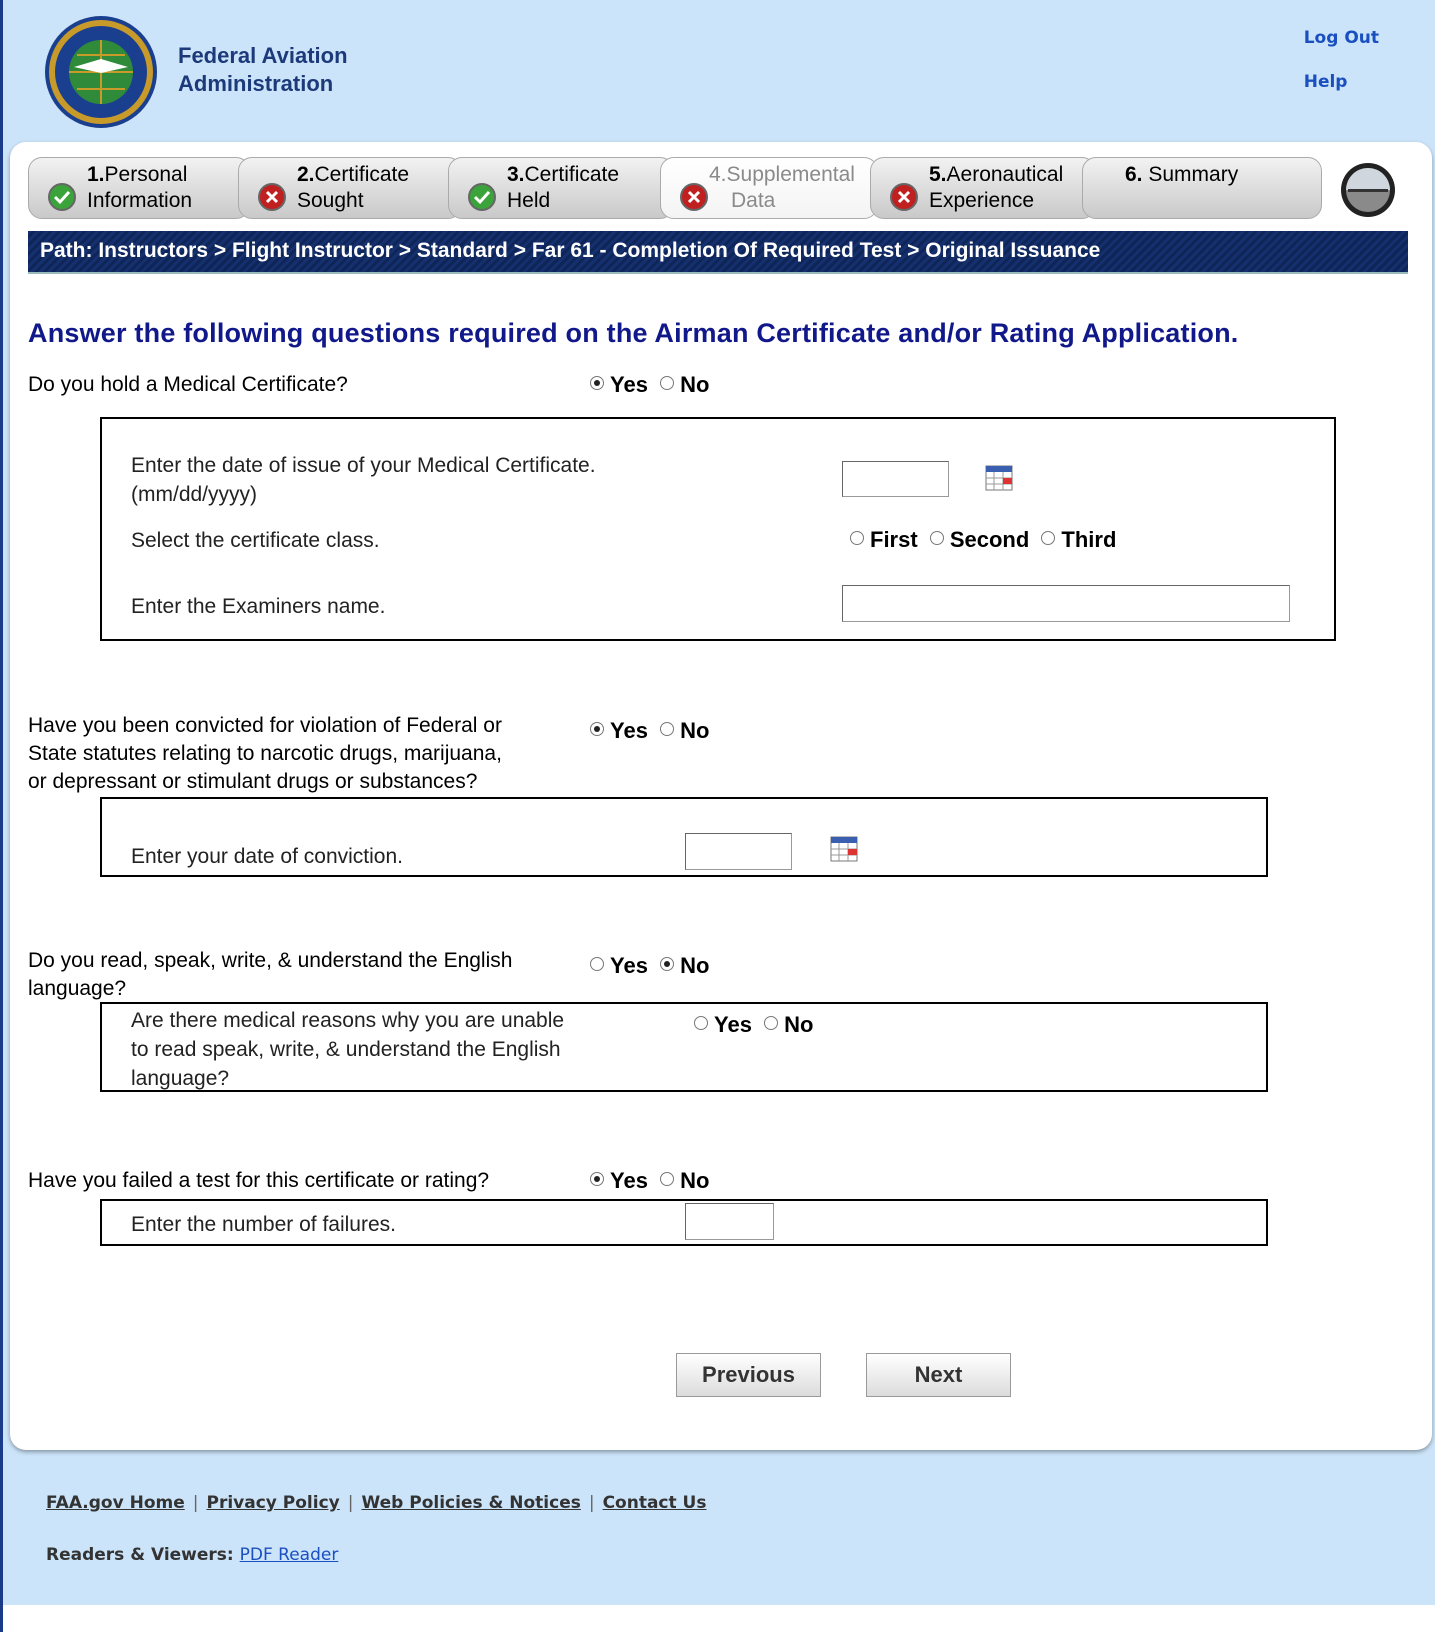  Describe the element at coordinates (470, 1503) in the screenshot. I see `web-policies-link: Web Policies & Notices` at that location.